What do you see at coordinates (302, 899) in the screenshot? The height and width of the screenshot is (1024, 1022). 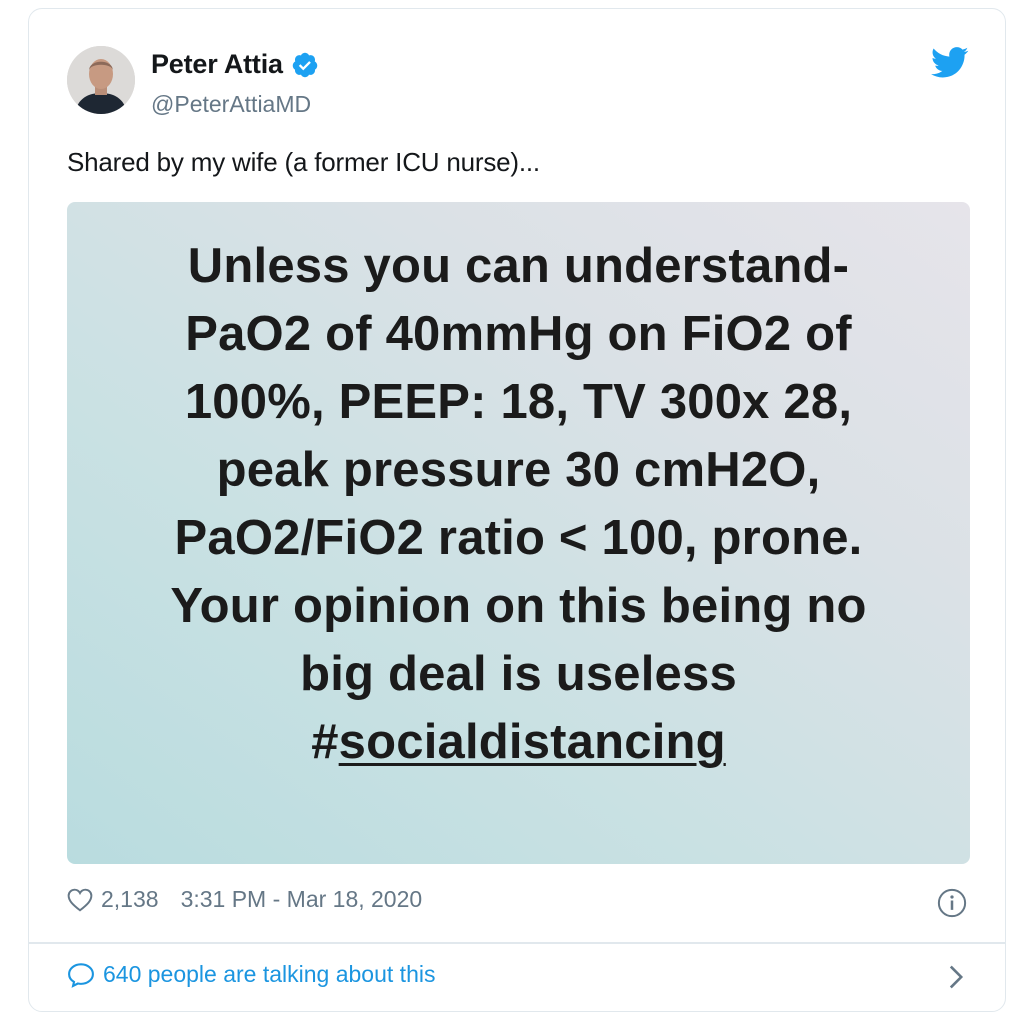 I see `tweet-timestamp: 3:31 PM - Mar 18, 2020` at bounding box center [302, 899].